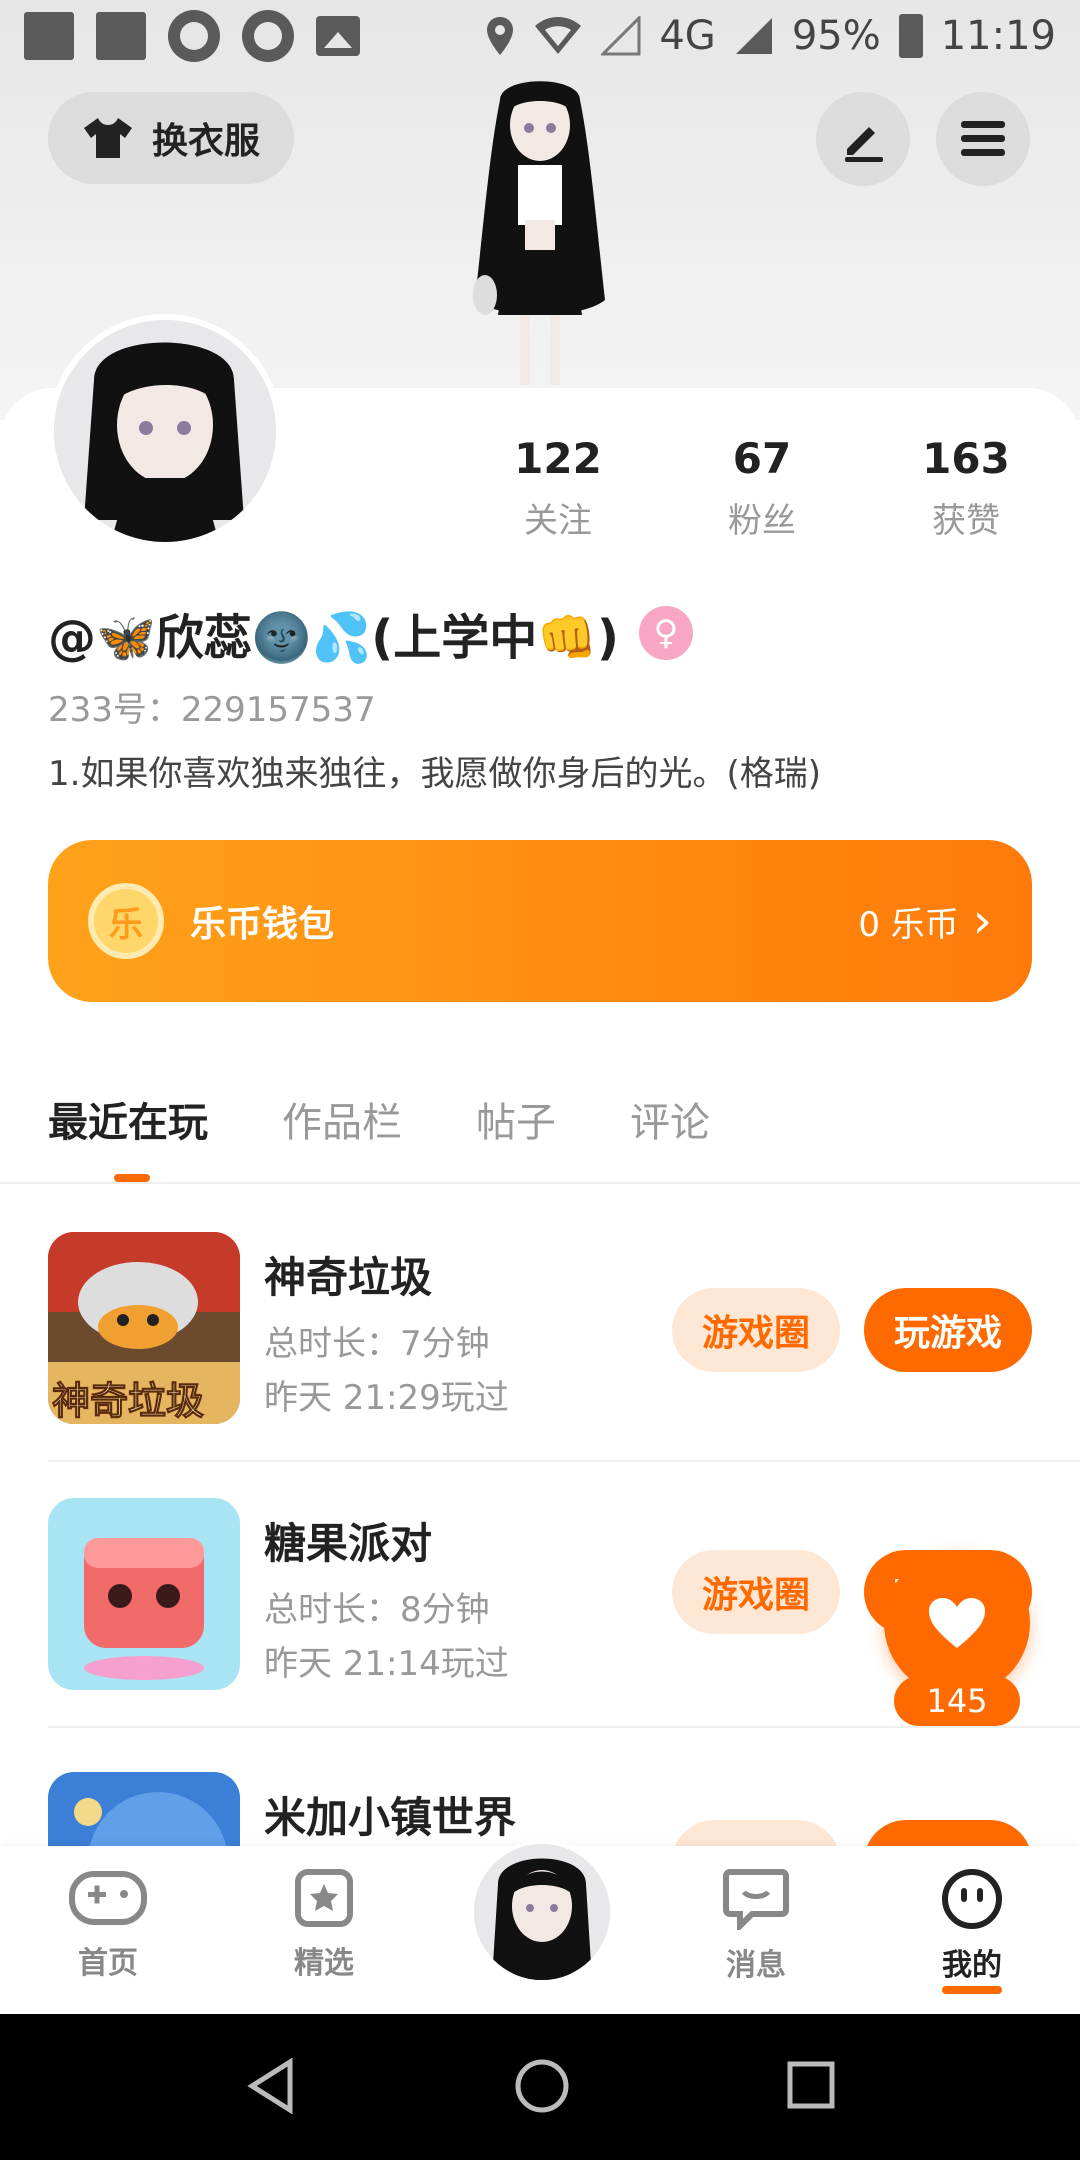 This screenshot has height=2160, width=1080. Describe the element at coordinates (948, 1330) in the screenshot. I see `play-game-button: 玩游戏` at that location.